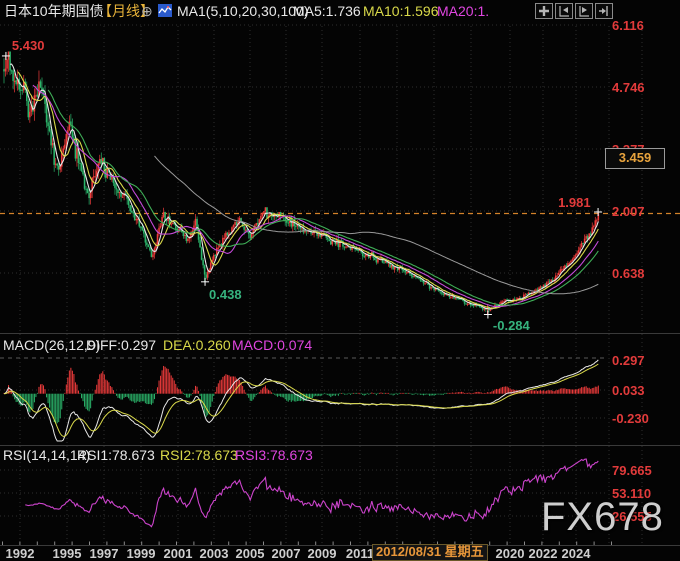 The height and width of the screenshot is (561, 680). I want to click on price-axis-label: 6.116, so click(628, 25).